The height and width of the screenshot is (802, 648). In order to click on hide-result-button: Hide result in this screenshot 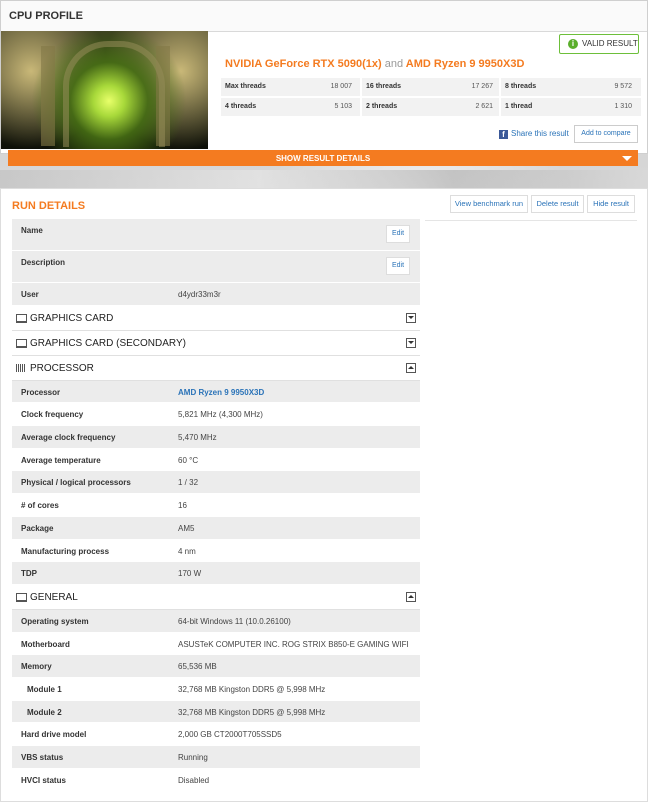, I will do `click(611, 204)`.